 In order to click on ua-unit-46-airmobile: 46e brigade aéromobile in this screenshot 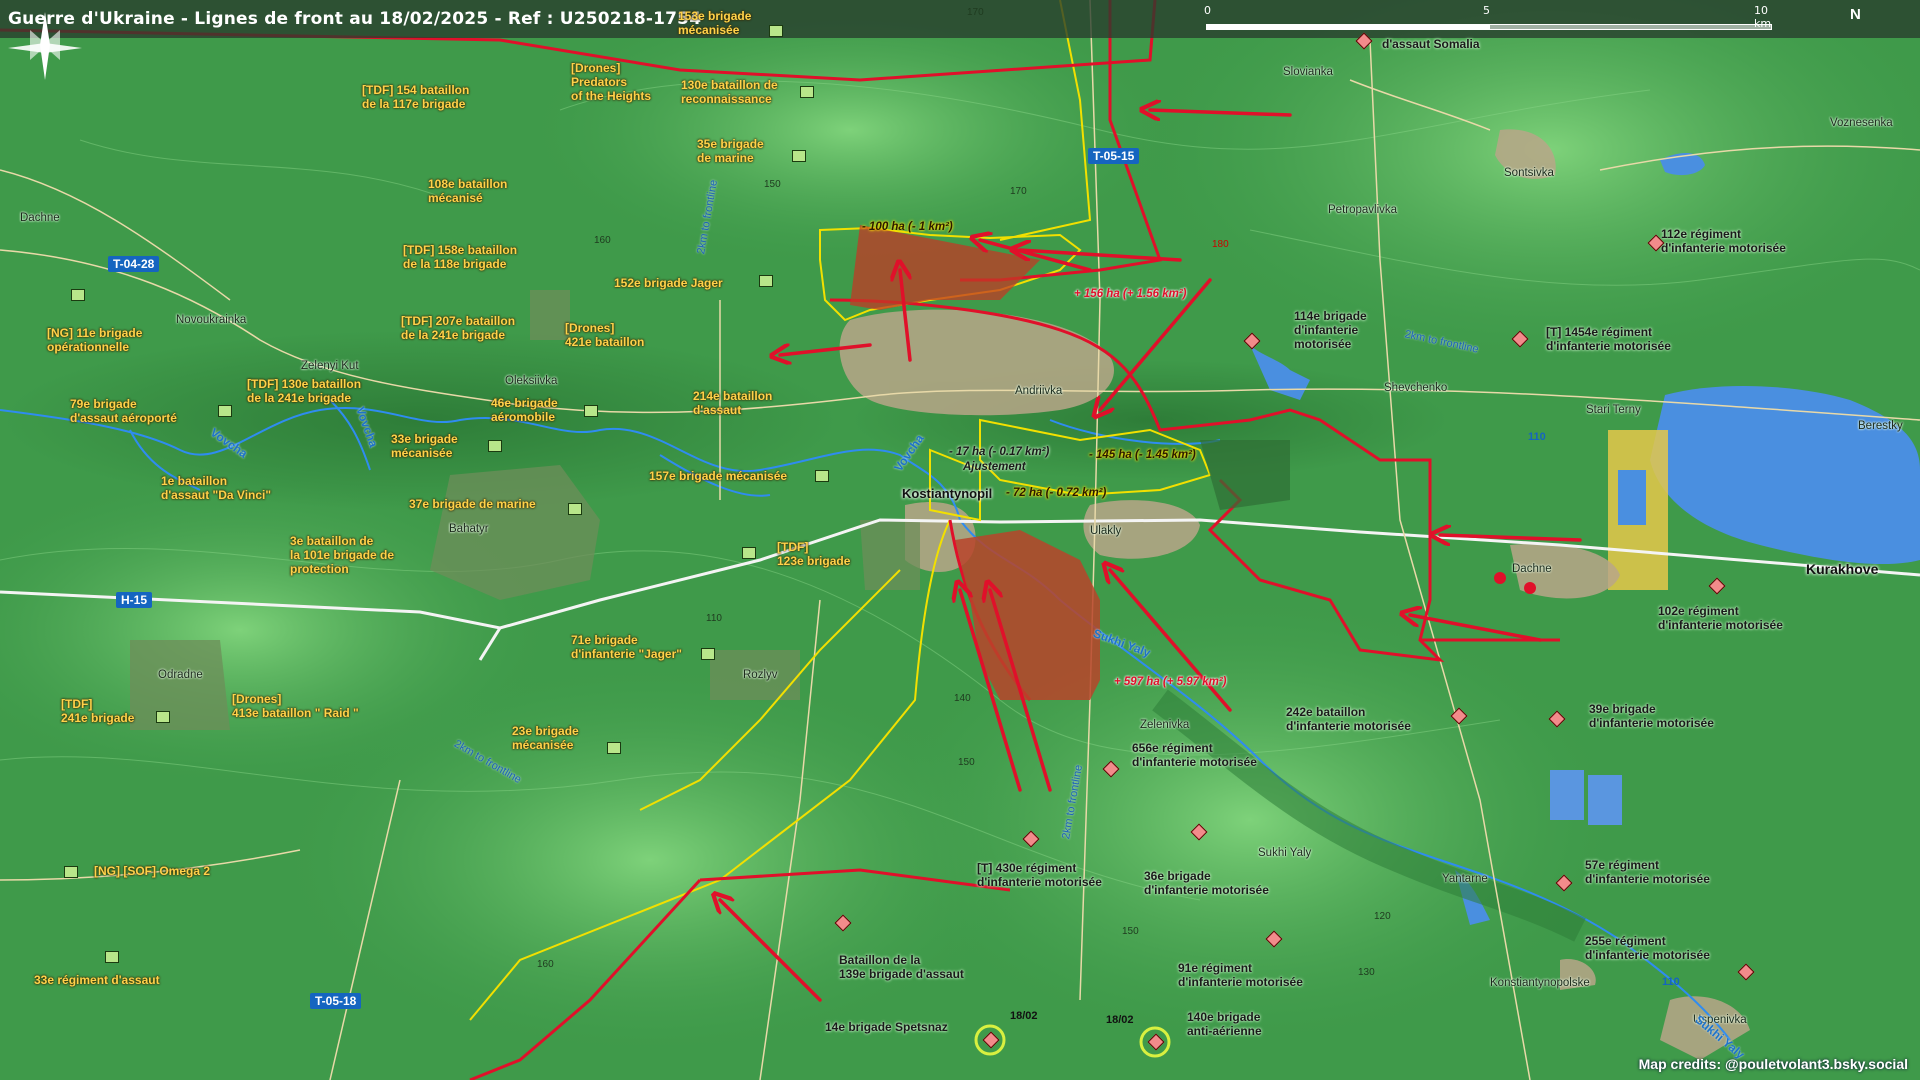, I will do `click(524, 410)`.